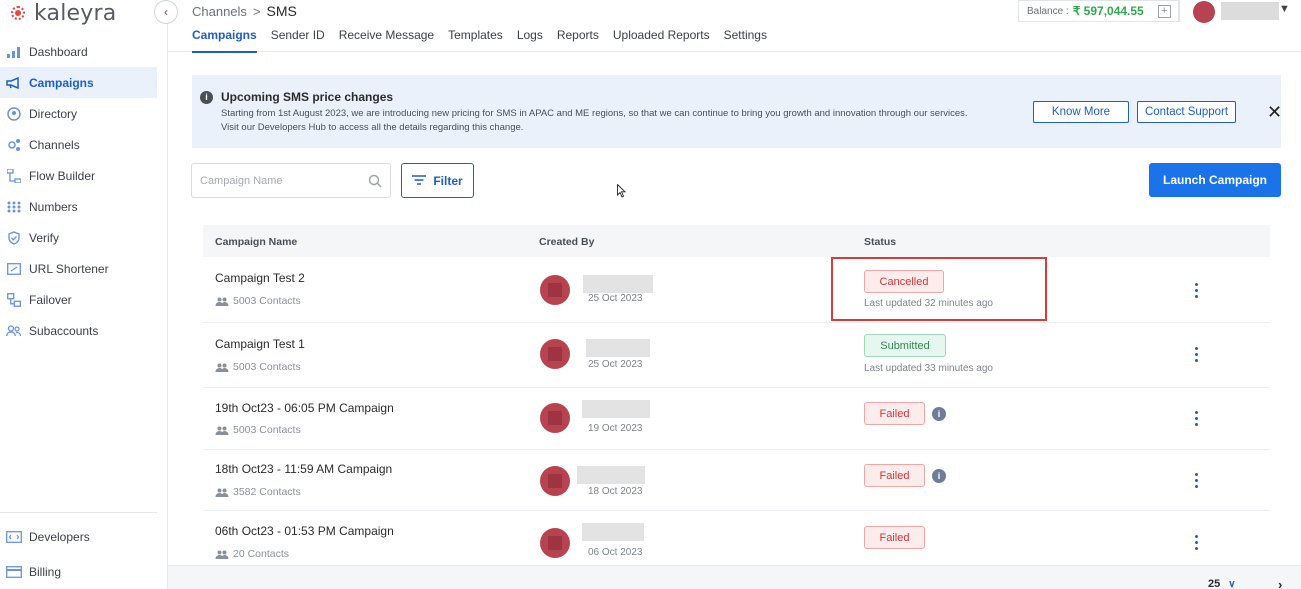  Describe the element at coordinates (78, 82) in the screenshot. I see `sidebar-item-campaigns: Campaigns` at that location.